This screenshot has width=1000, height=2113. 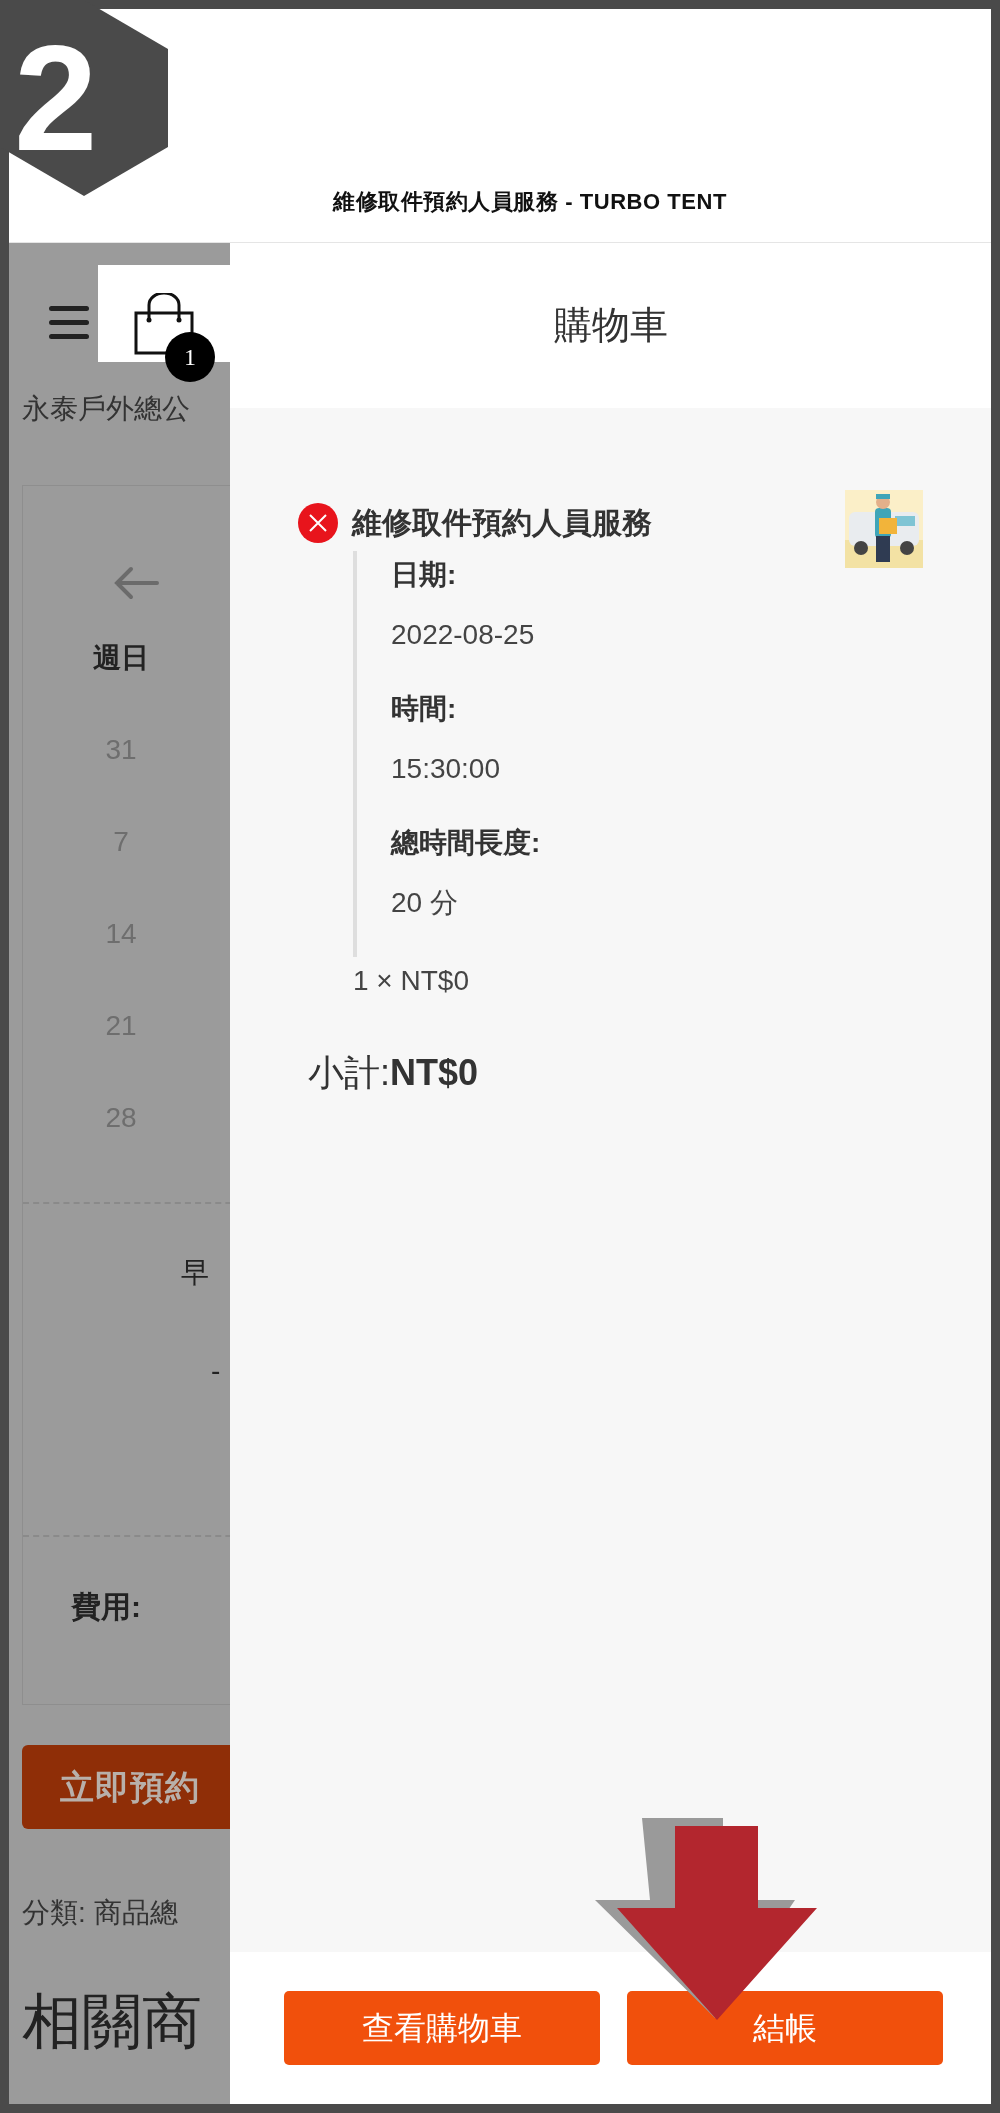 I want to click on subtotal-text: 小計:NT$0, so click(x=393, y=1072).